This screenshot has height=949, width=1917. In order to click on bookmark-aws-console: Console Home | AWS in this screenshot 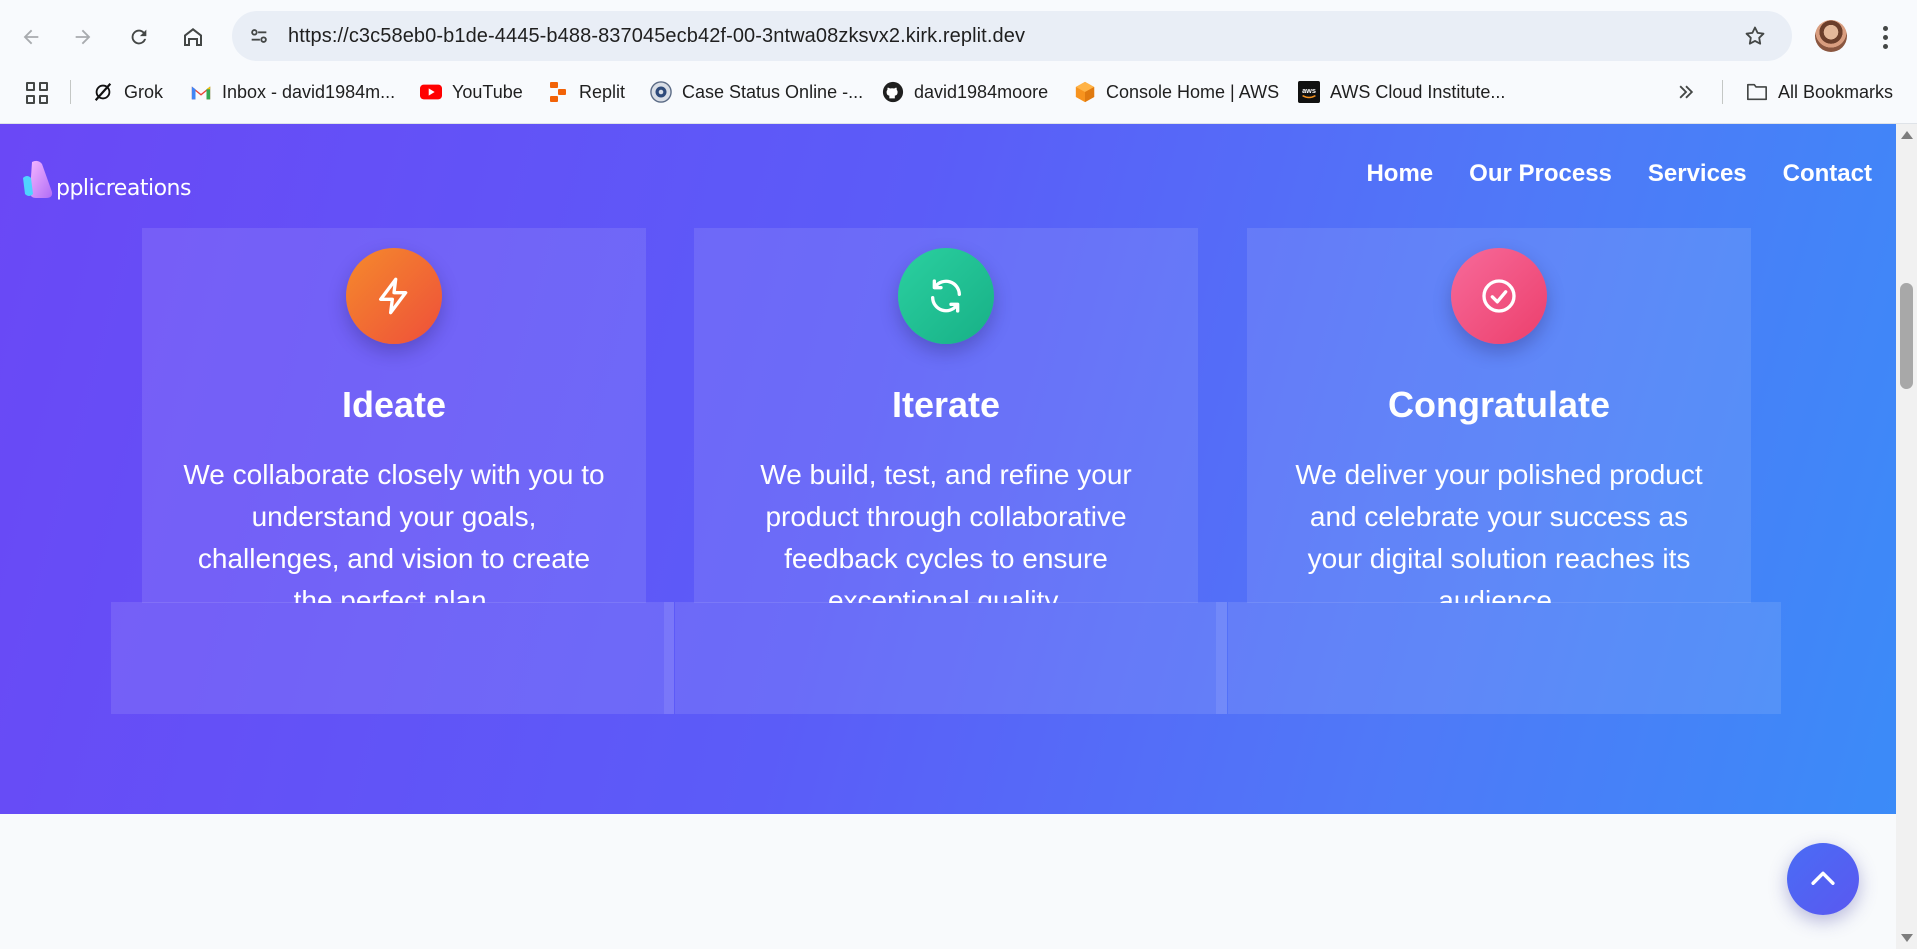, I will do `click(1176, 92)`.